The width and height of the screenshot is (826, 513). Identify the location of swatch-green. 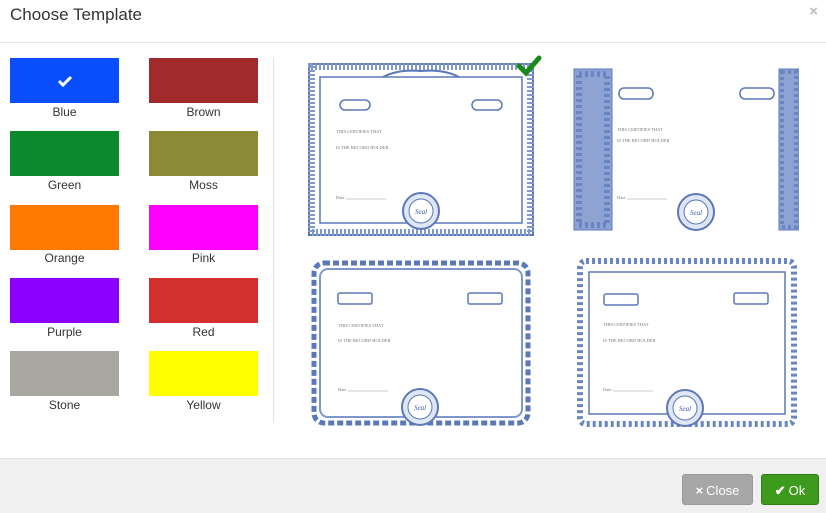
(64, 153).